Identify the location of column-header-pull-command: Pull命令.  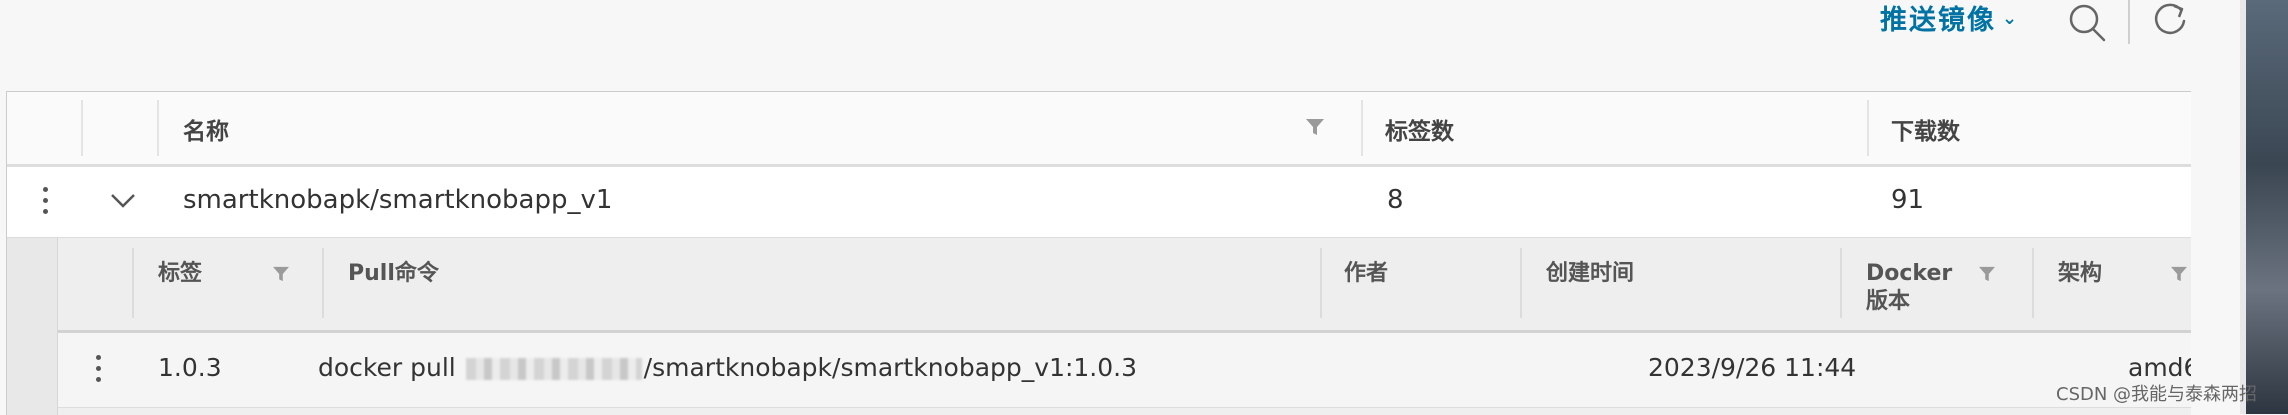
(393, 274).